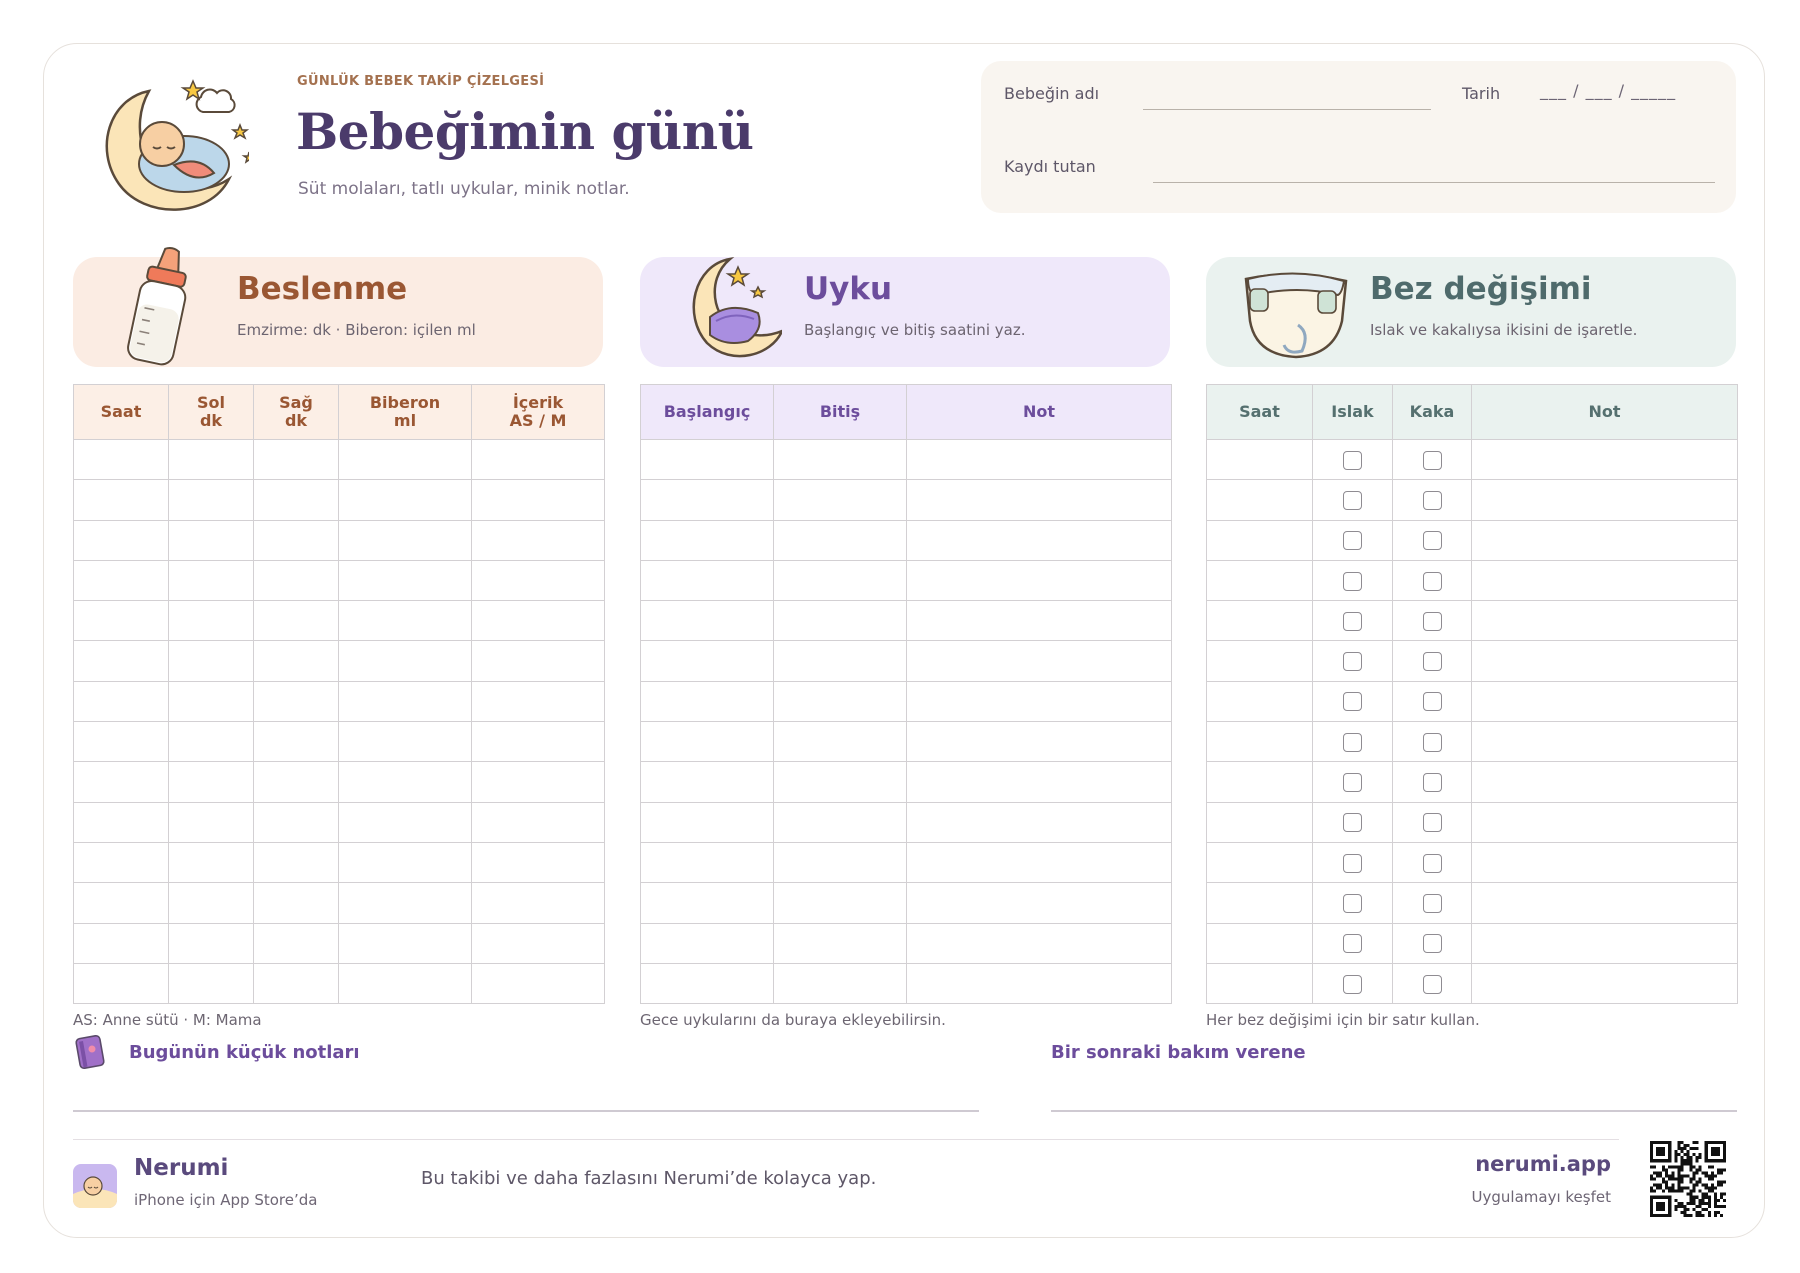 This screenshot has height=1273, width=1800. Describe the element at coordinates (526, 1111) in the screenshot. I see `today-notes-field` at that location.